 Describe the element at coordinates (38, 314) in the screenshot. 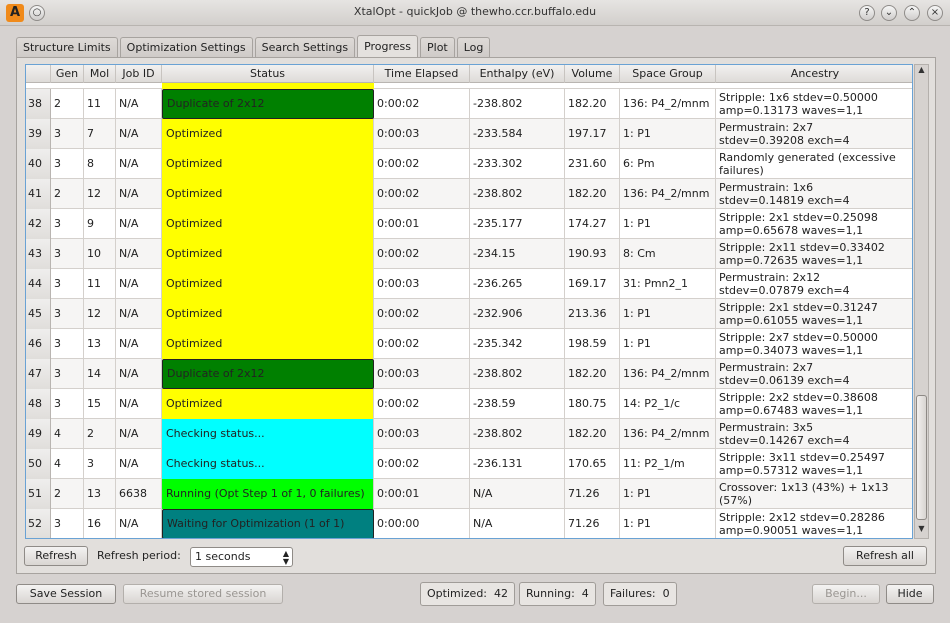

I see `row-index: 45` at that location.